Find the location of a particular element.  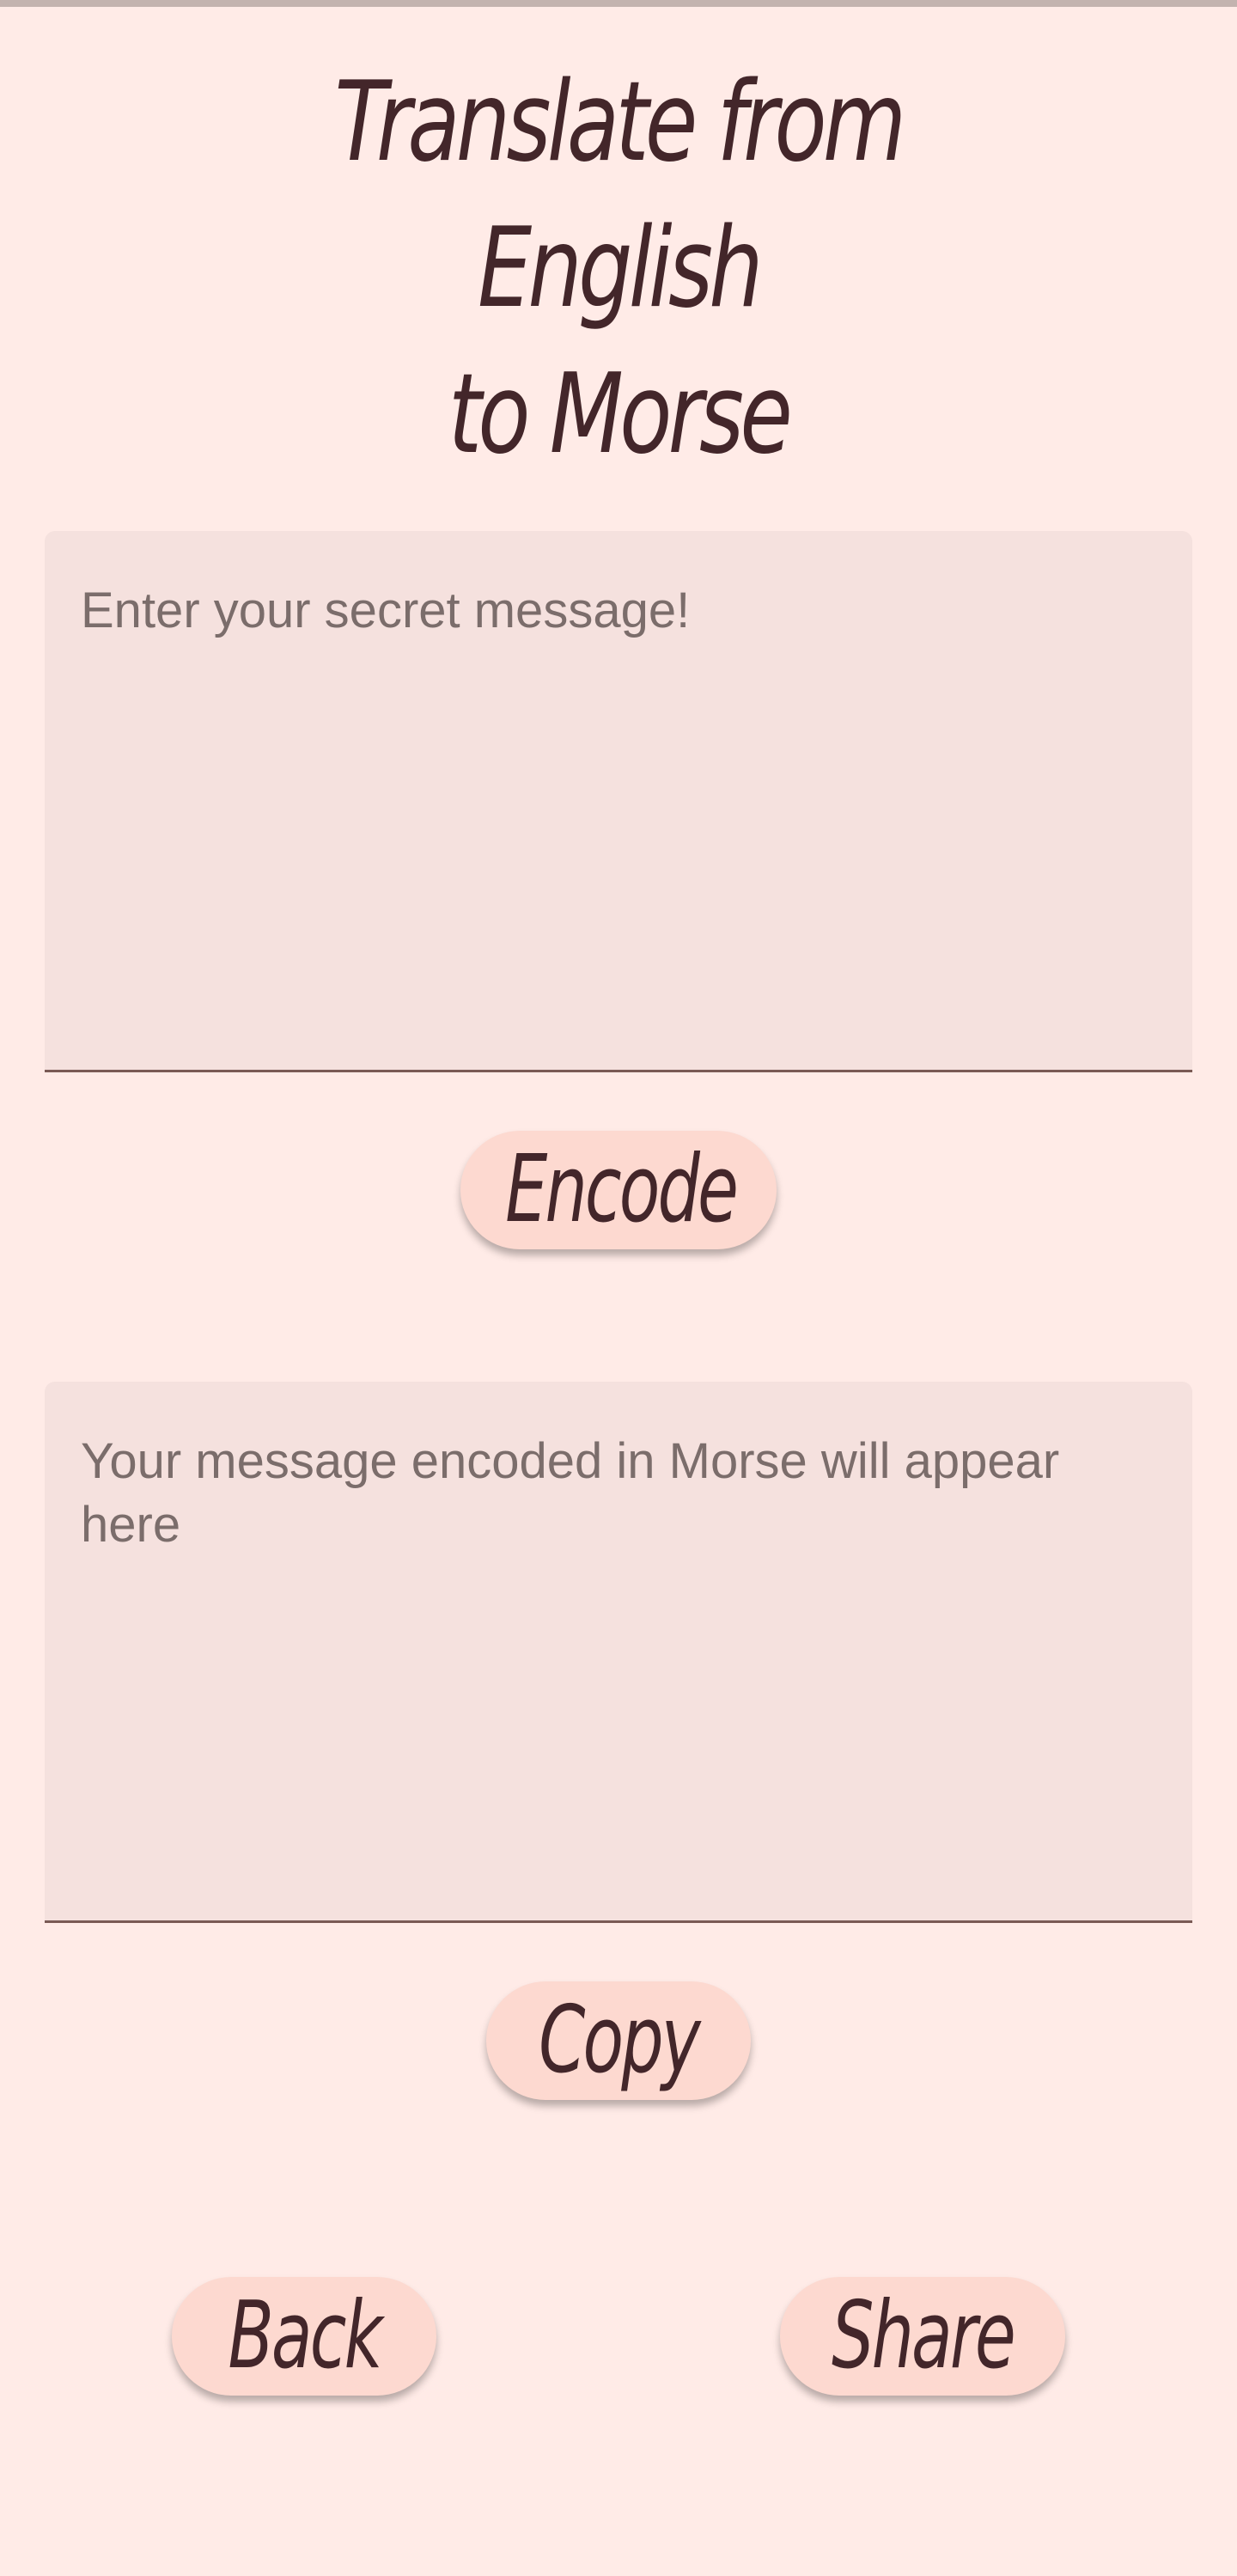

copy-button-label: Copy is located at coordinates (620, 2040).